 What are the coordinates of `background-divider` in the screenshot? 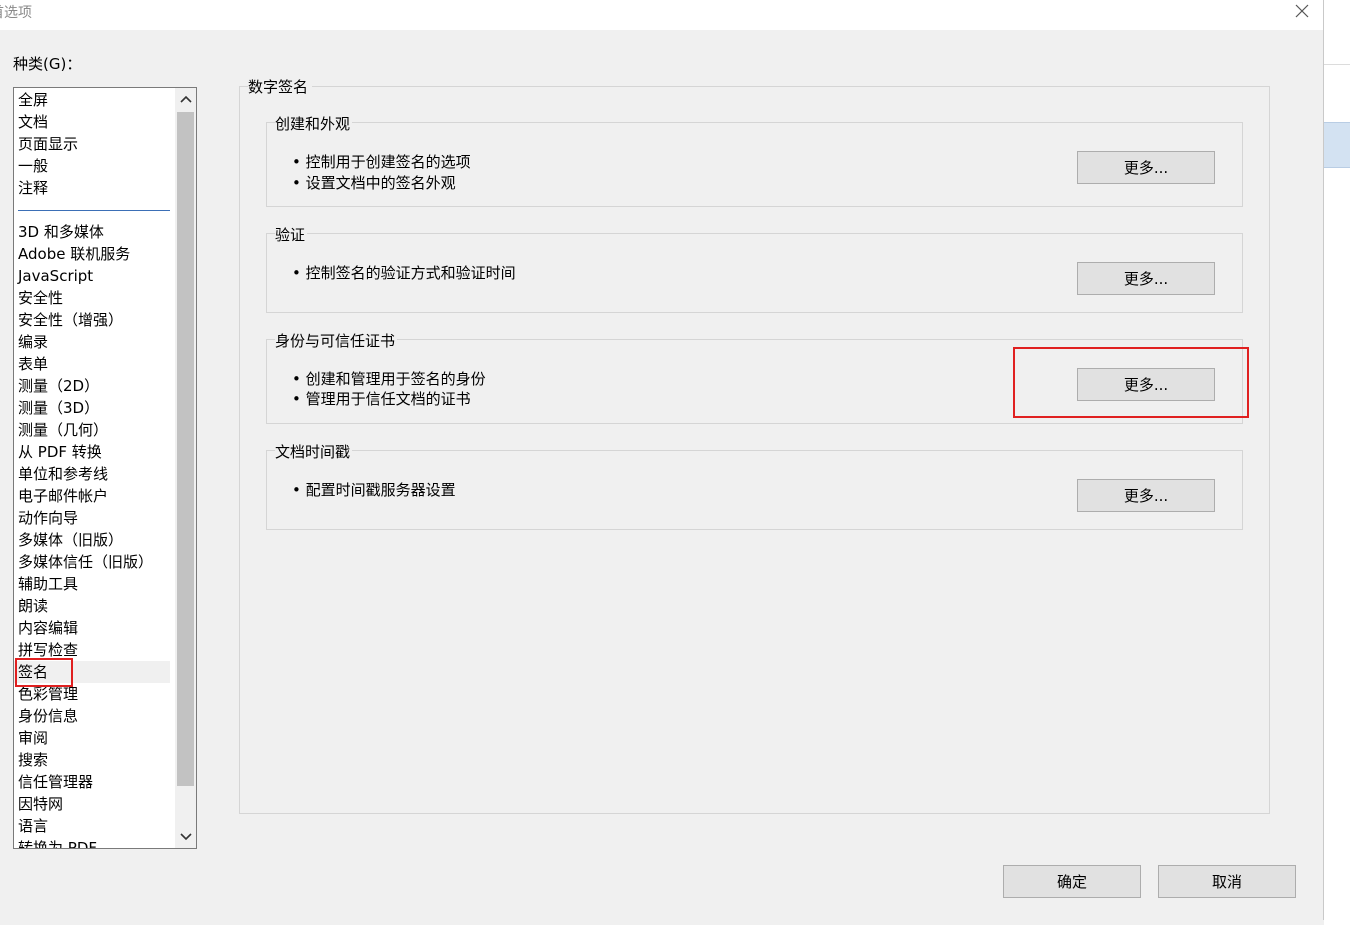 It's located at (1337, 64).